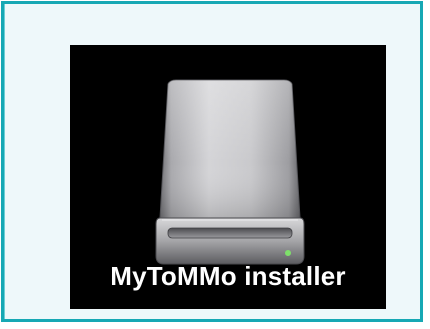 Image resolution: width=430 pixels, height=329 pixels. I want to click on drive-label: MyToMMo installer, so click(228, 276).